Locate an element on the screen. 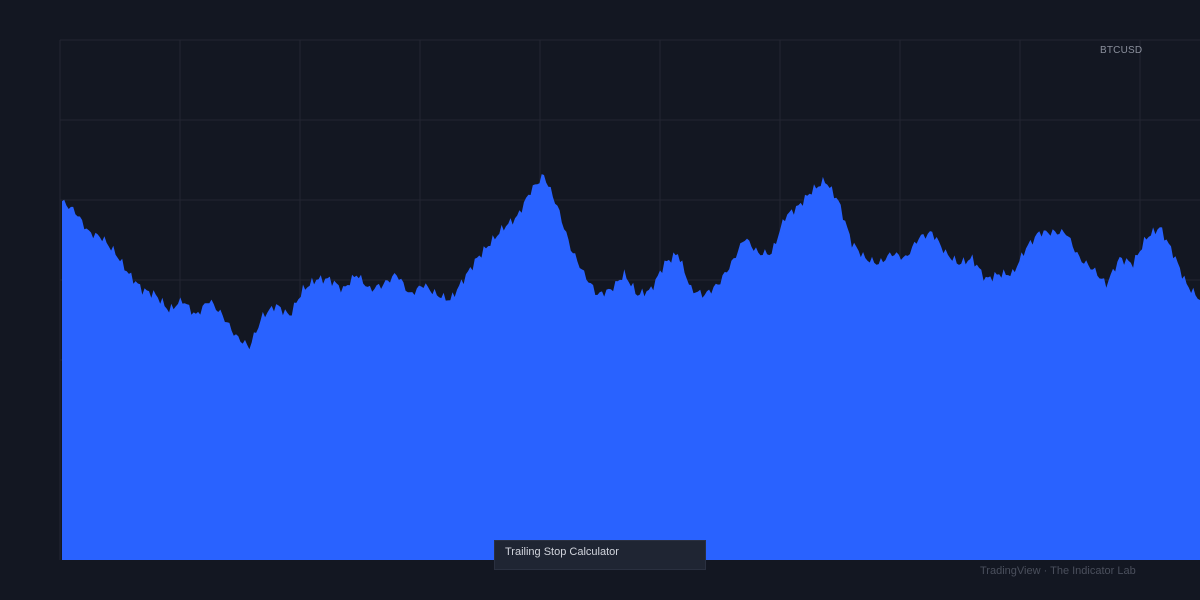 This screenshot has width=1200, height=600. symbol-label: BTCUSD is located at coordinates (1121, 50).